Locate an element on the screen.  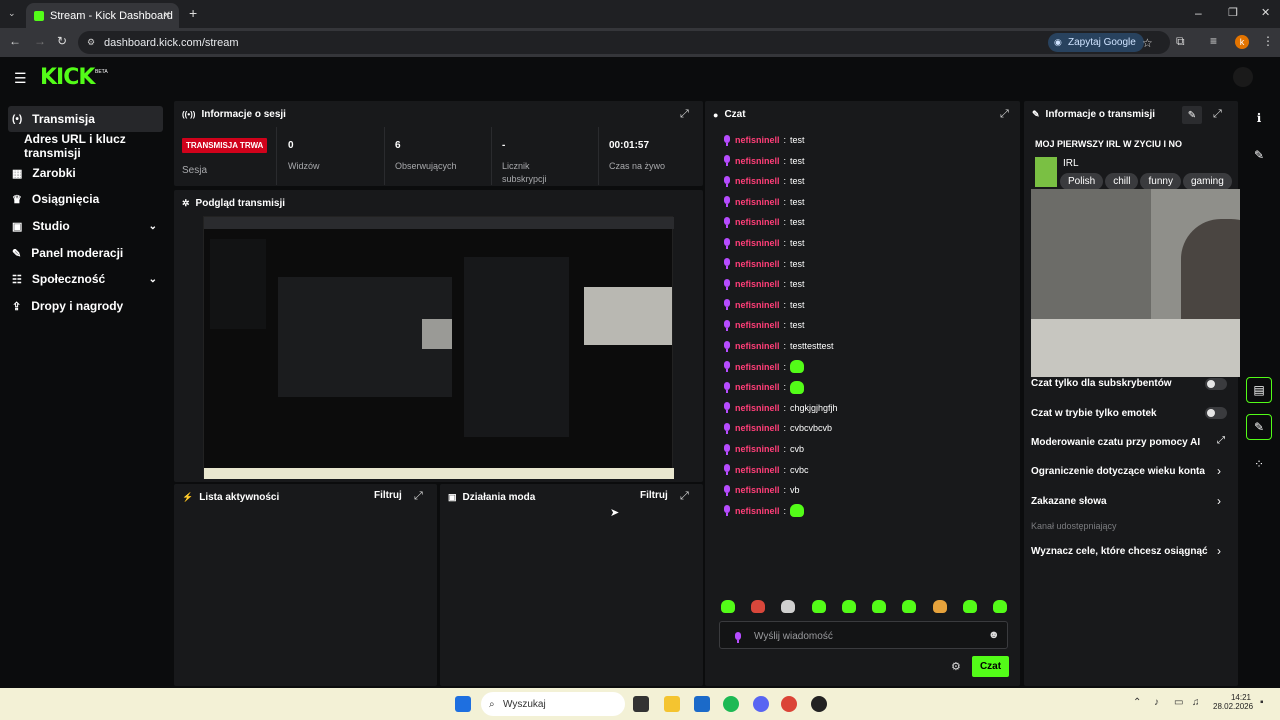
network-icon: ▭ is located at coordinates (1178, 702).